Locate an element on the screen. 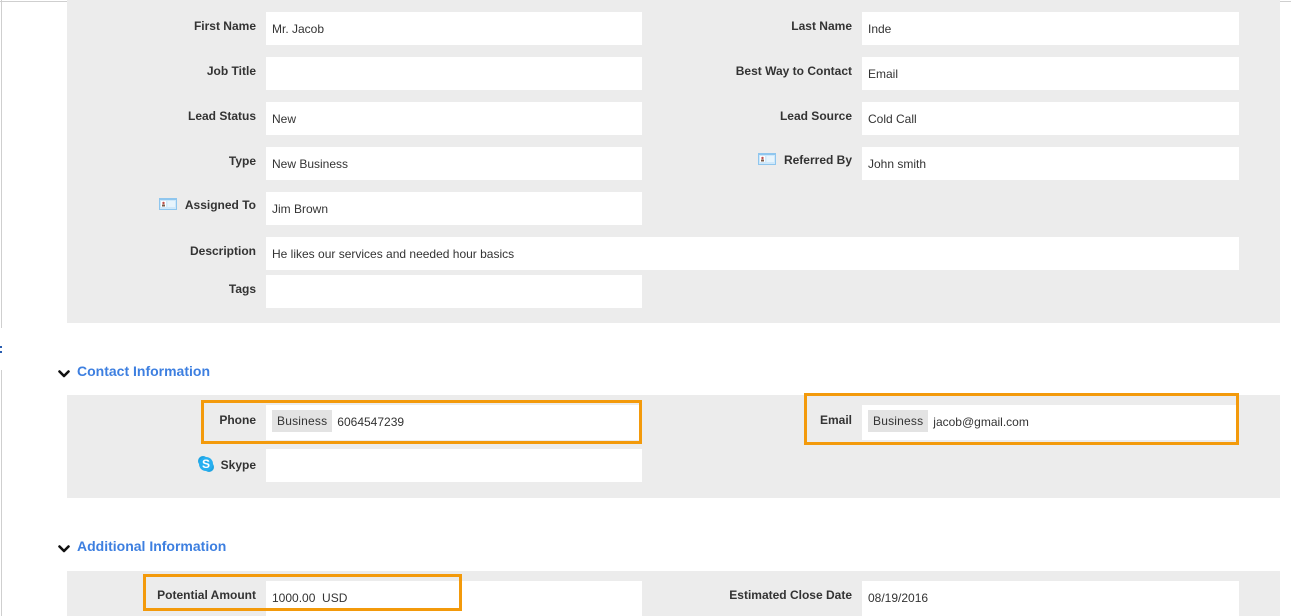 The image size is (1291, 616). potential-amount-label: Potential Amount is located at coordinates (206, 595).